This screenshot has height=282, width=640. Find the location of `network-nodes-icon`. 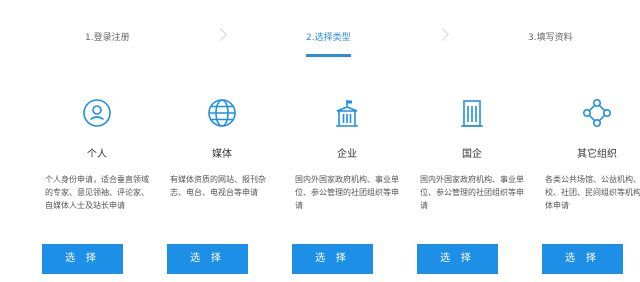

network-nodes-icon is located at coordinates (597, 113).